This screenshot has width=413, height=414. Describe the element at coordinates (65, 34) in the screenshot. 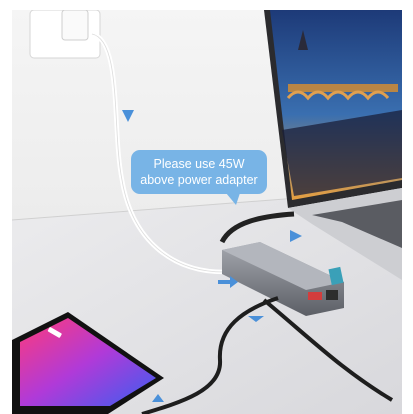

I see `wall-outlet-icon` at that location.